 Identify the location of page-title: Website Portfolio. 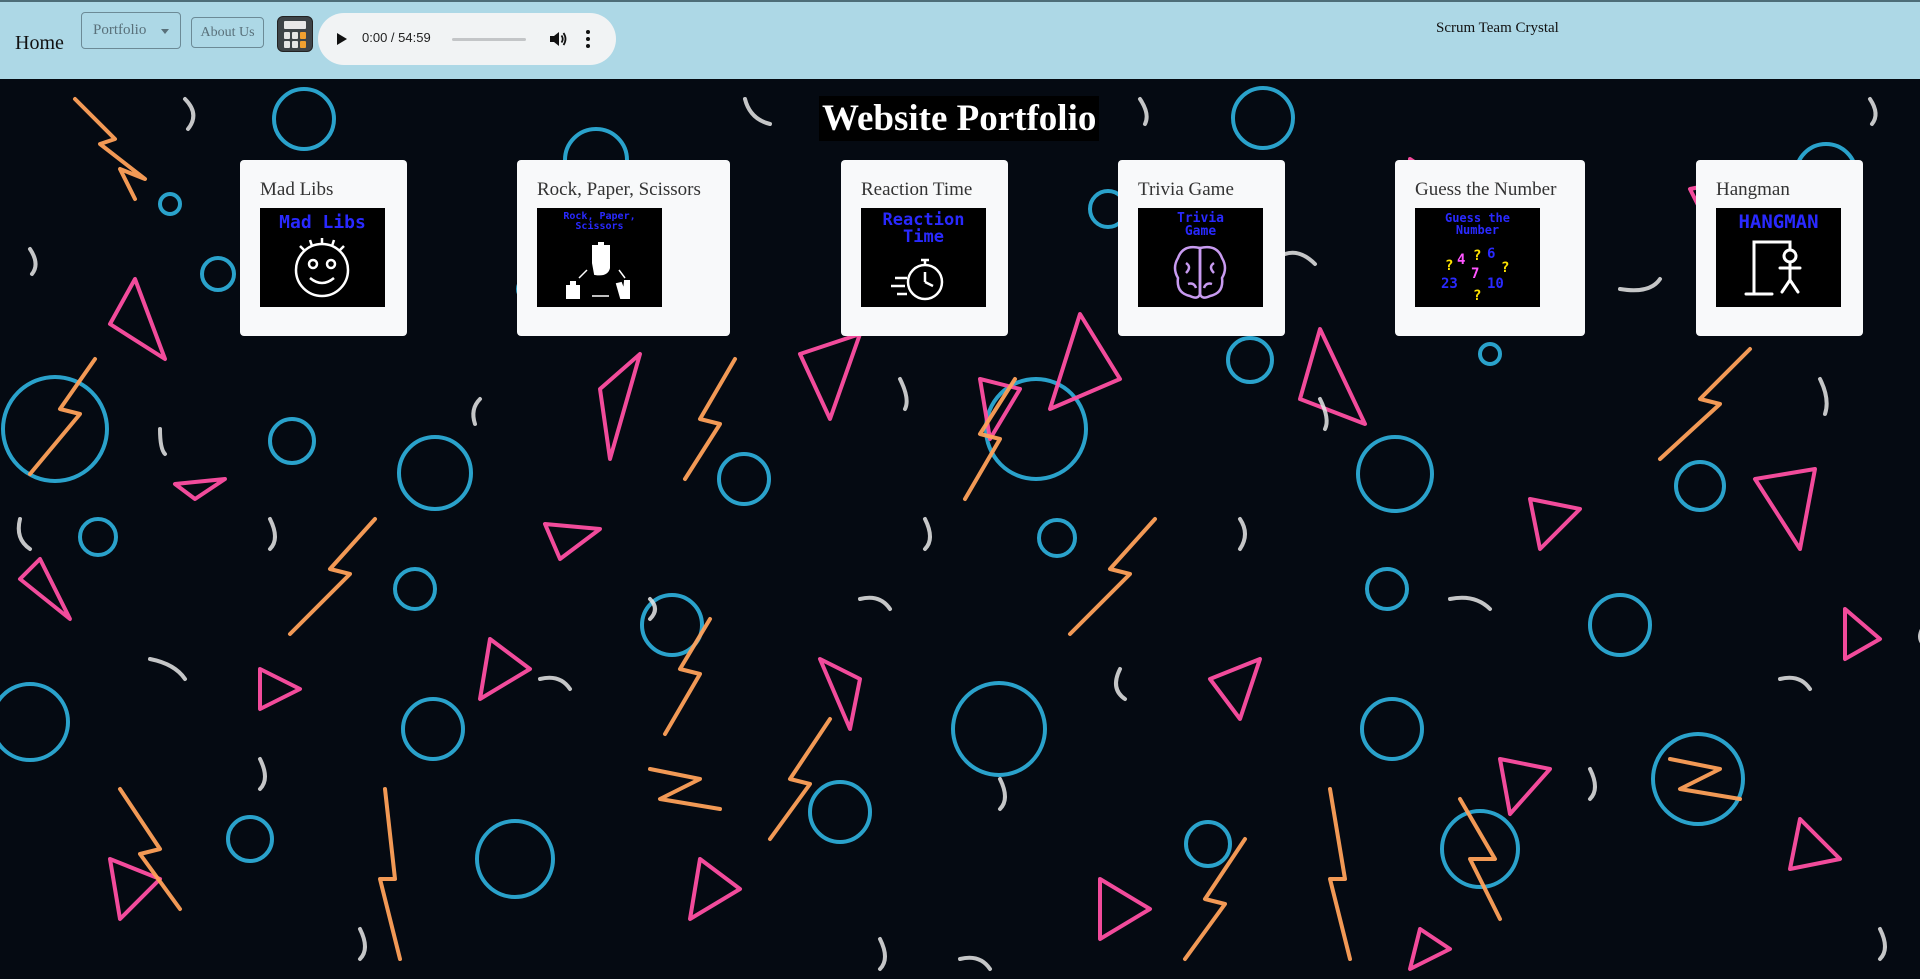
(959, 118).